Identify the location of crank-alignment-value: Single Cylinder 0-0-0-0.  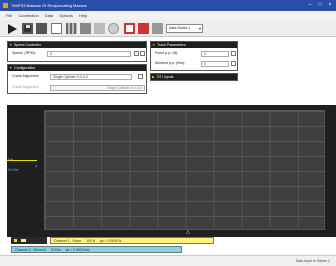
(70, 77).